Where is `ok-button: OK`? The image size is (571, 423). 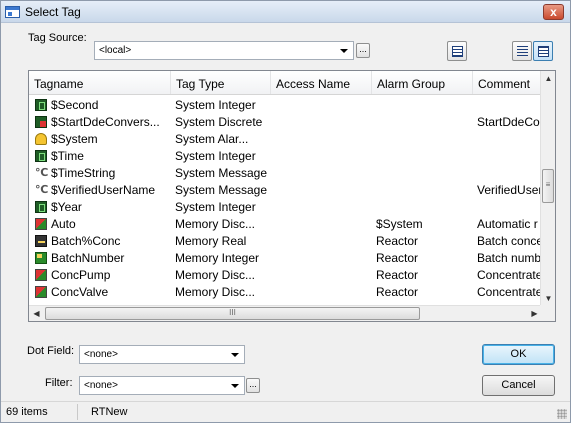
ok-button: OK is located at coordinates (518, 354).